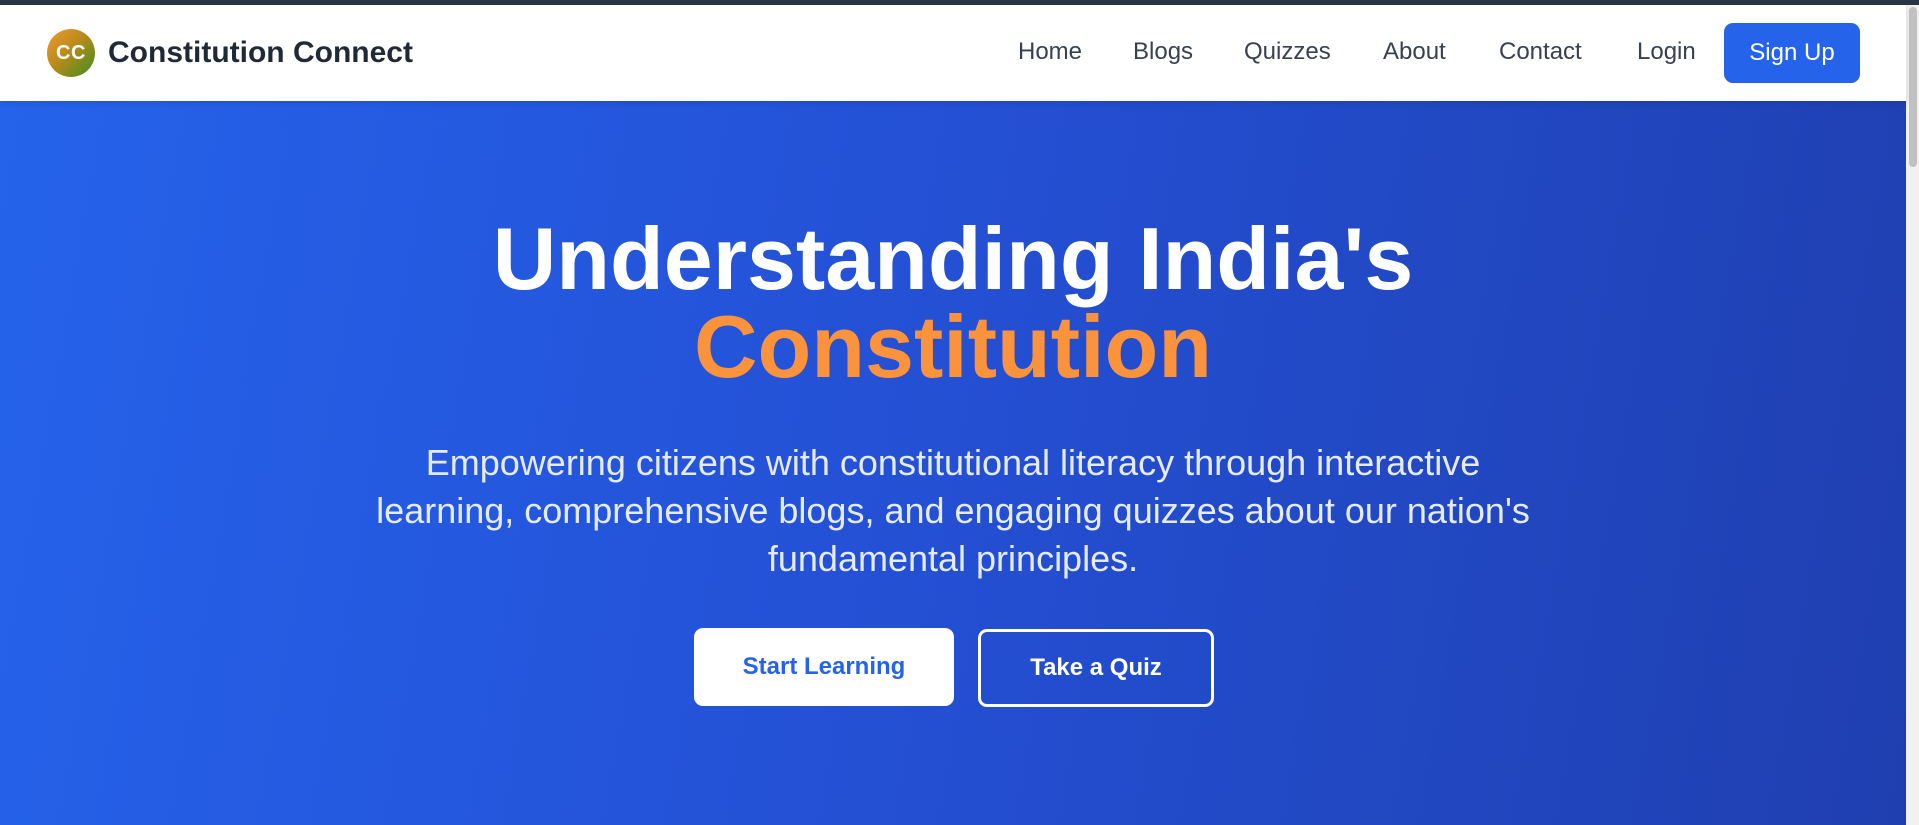  Describe the element at coordinates (1666, 52) in the screenshot. I see `nav-login-link: Login` at that location.